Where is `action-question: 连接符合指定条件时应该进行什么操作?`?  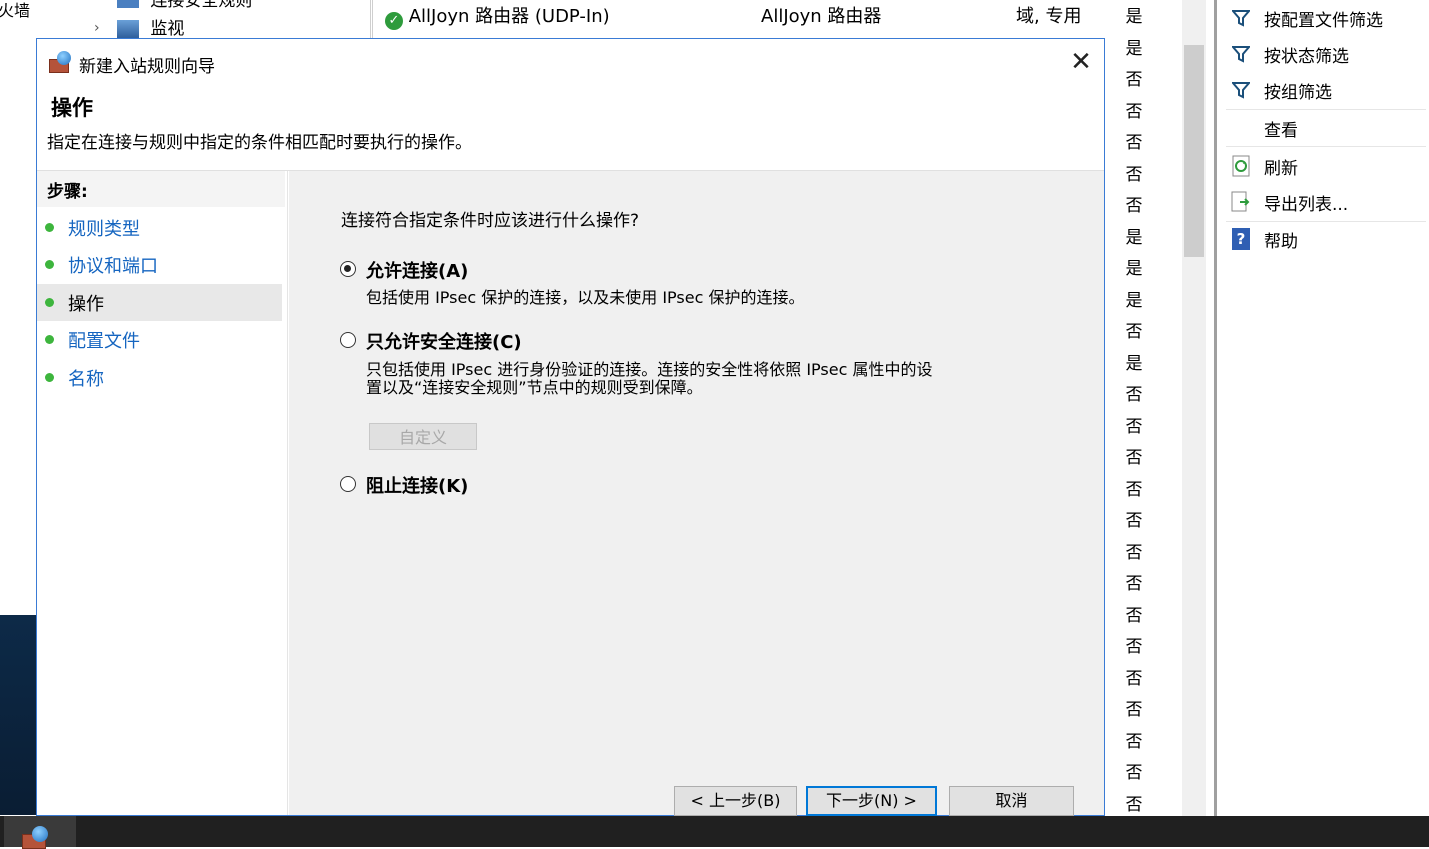
action-question: 连接符合指定条件时应该进行什么操作? is located at coordinates (490, 221).